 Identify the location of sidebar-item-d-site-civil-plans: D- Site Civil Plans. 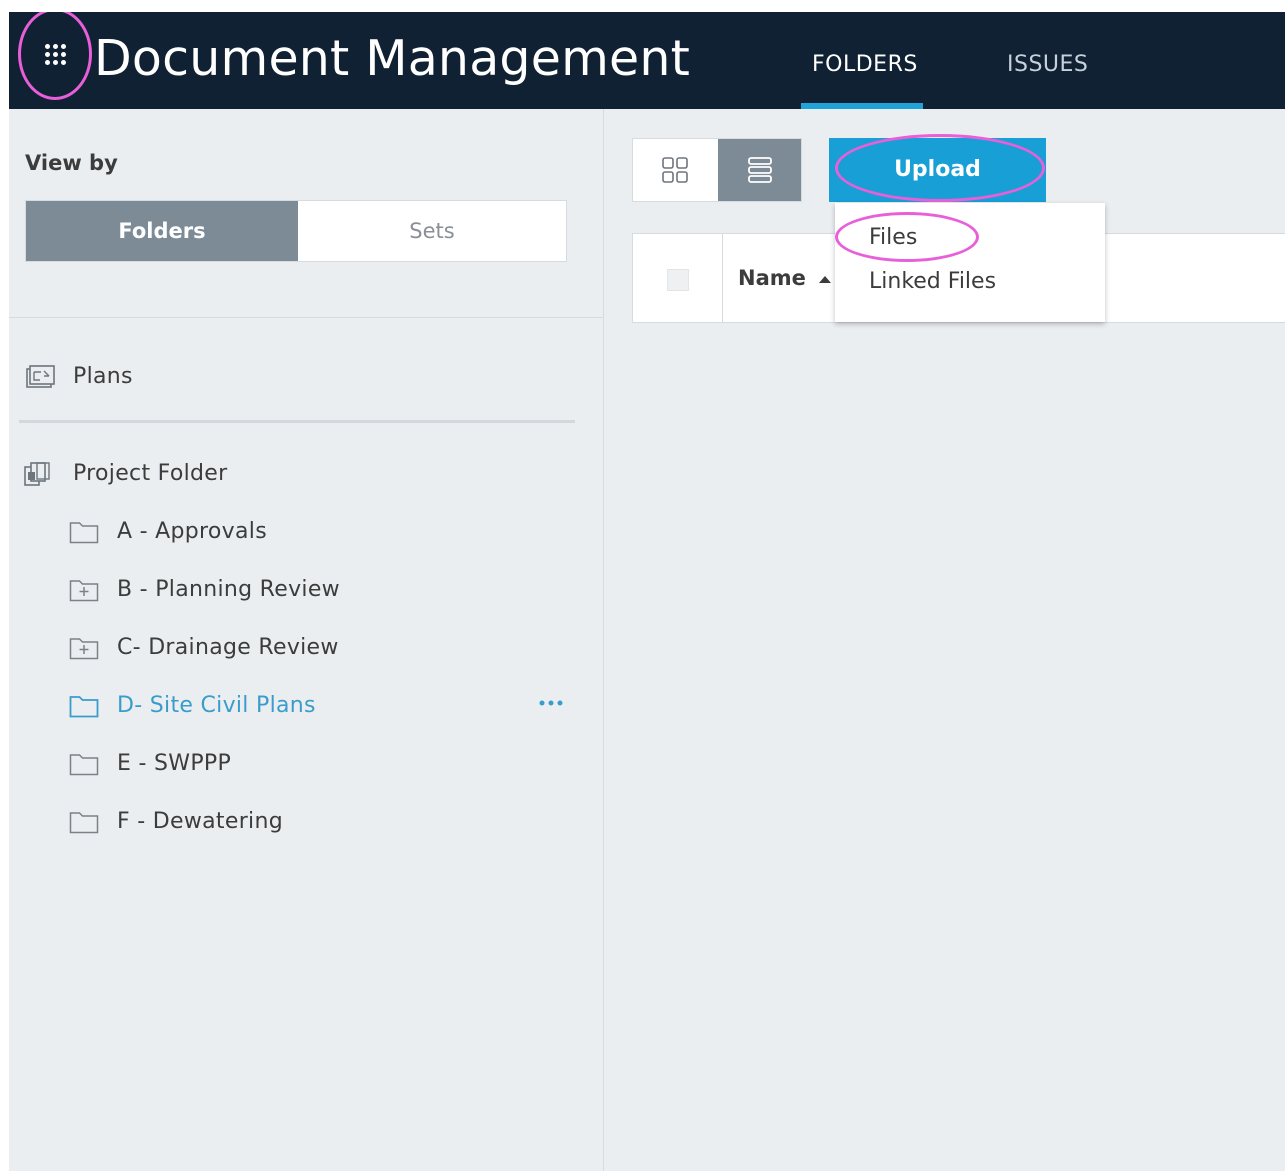
(299, 707).